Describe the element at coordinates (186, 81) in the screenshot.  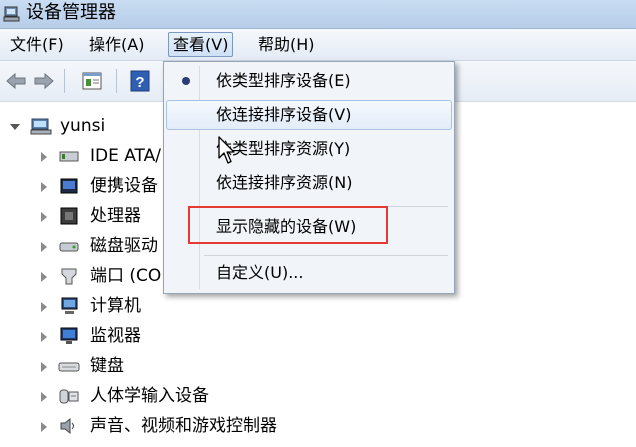
I see `radio-bullet-icon` at that location.